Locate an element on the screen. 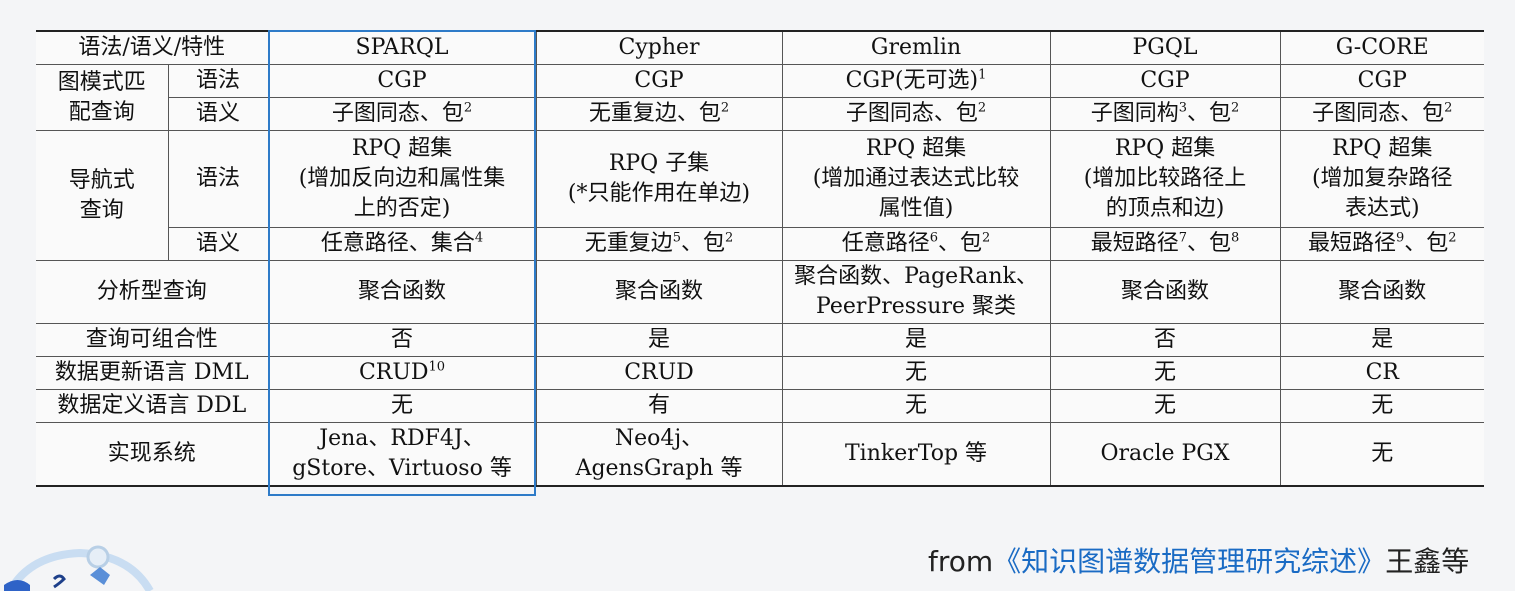 This screenshot has width=1515, height=591. nav-semantics-cell: 最短路径9、包2 is located at coordinates (1382, 244).